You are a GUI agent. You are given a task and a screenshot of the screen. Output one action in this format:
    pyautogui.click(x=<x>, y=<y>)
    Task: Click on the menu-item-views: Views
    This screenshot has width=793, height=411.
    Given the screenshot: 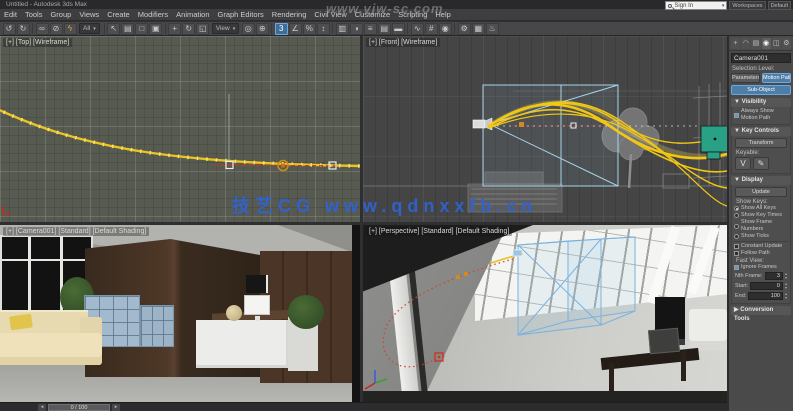 What is the action you would take?
    pyautogui.click(x=89, y=15)
    